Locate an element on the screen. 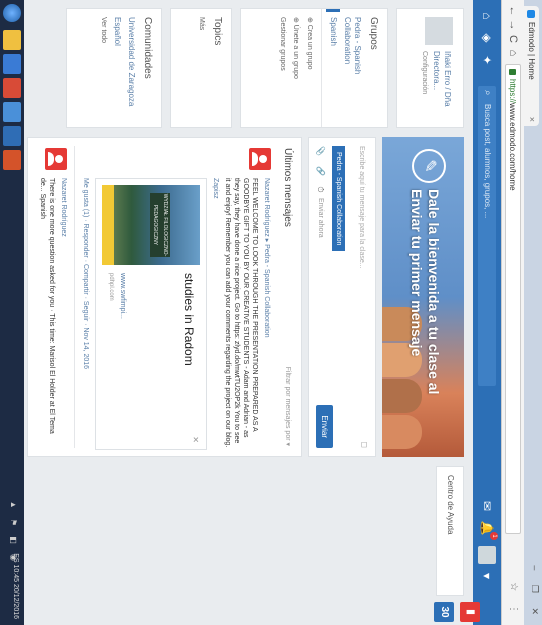  profile-settings-link: Configuración is located at coordinates (424, 88).